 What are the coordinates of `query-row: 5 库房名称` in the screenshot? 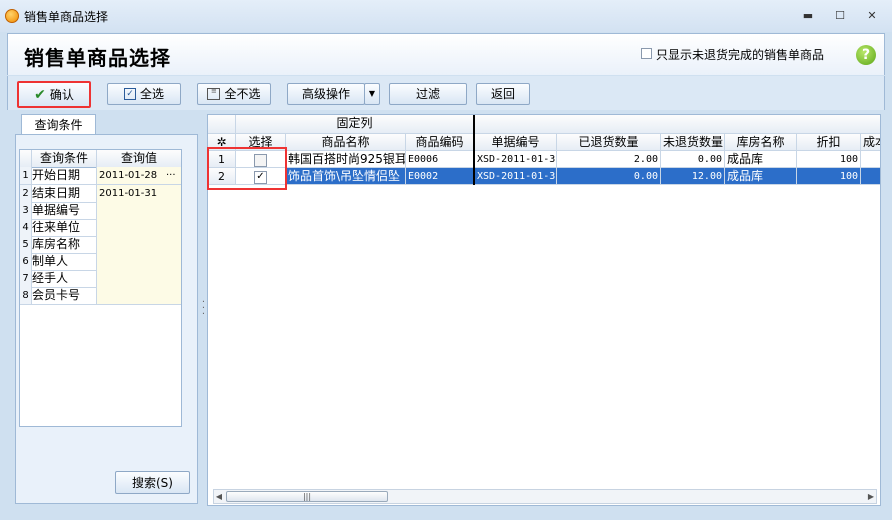 It's located at (100, 245).